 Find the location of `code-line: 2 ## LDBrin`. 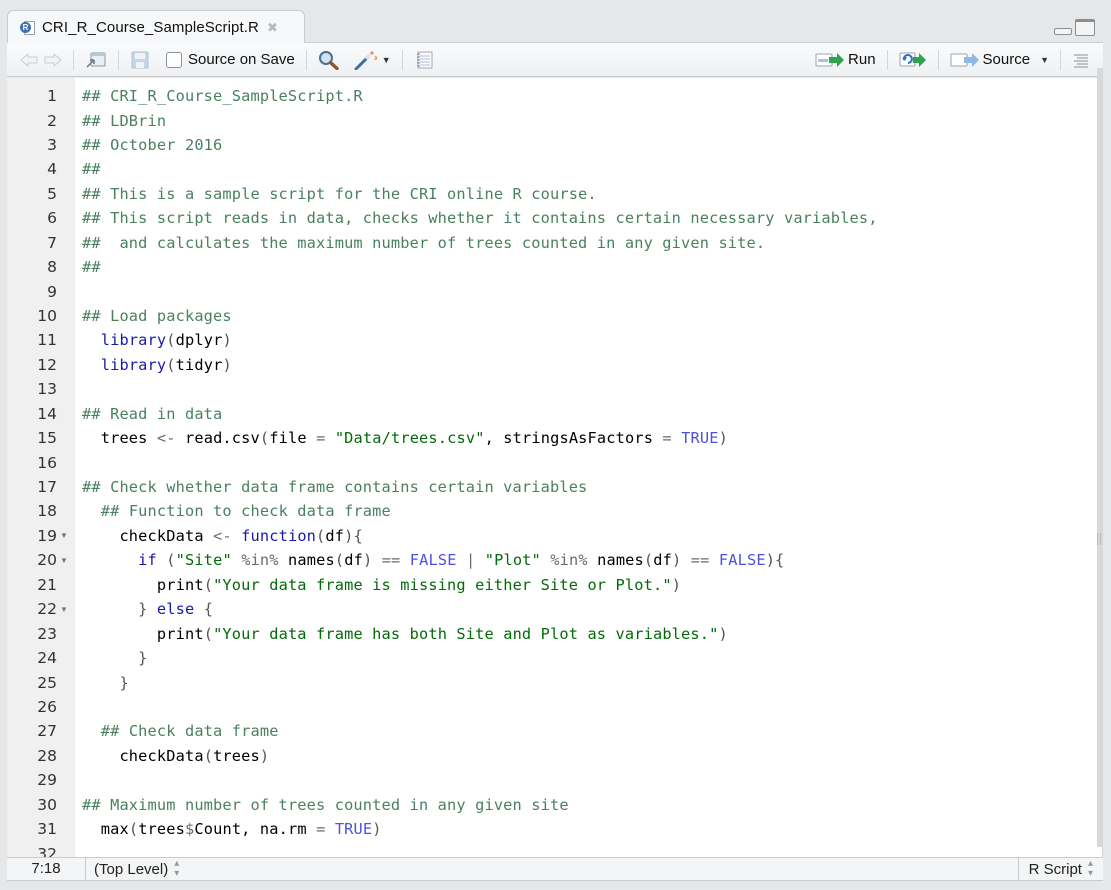

code-line: 2 ## LDBrin is located at coordinates (547, 120).